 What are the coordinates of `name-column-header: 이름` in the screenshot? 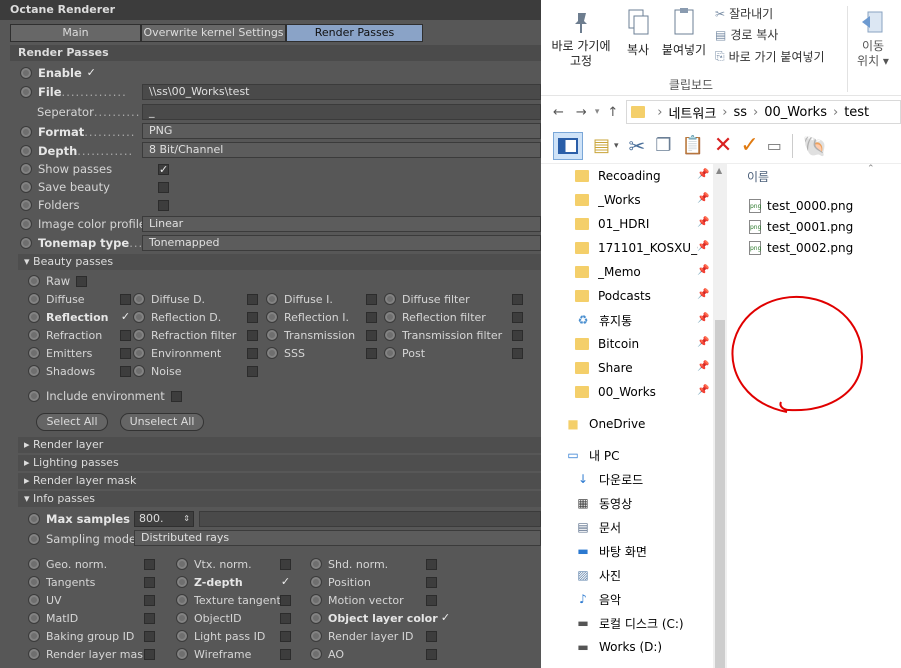 It's located at (758, 176).